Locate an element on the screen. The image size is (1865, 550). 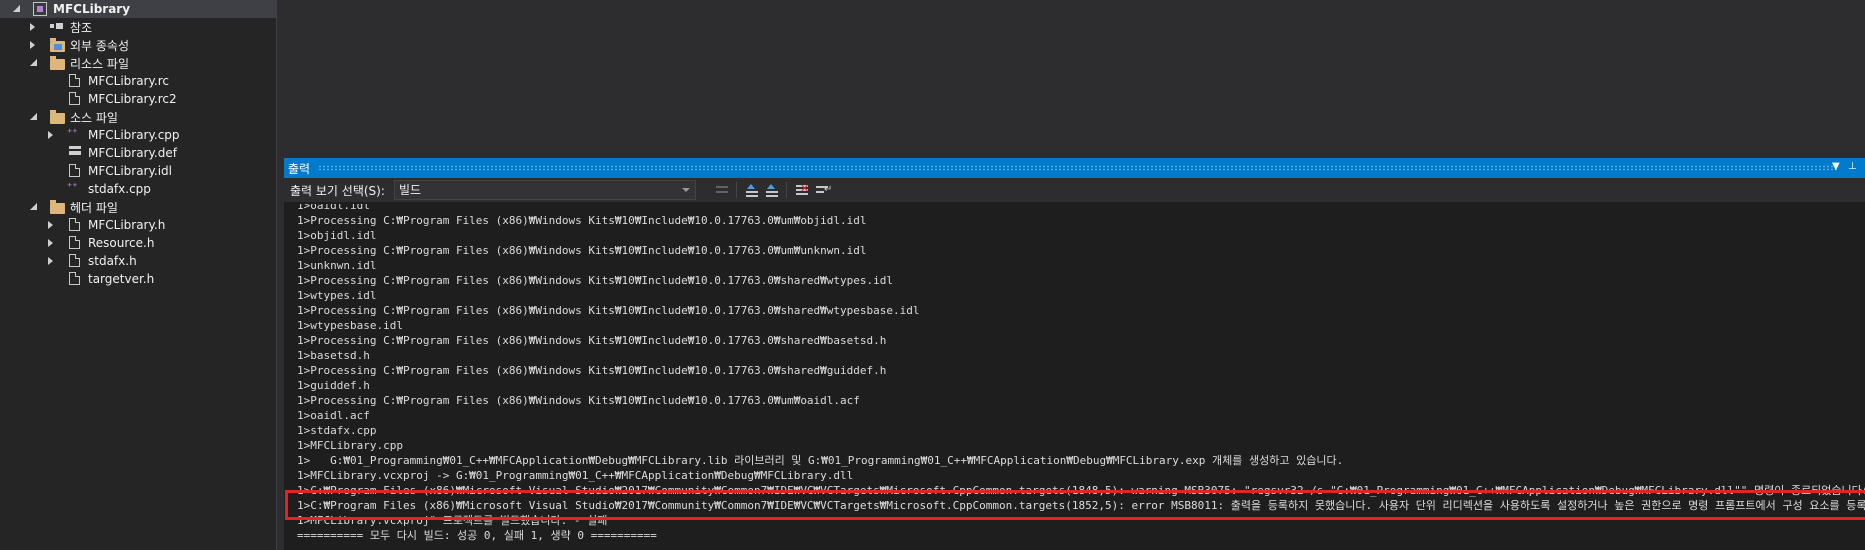
output-title: 출력 is located at coordinates (299, 168).